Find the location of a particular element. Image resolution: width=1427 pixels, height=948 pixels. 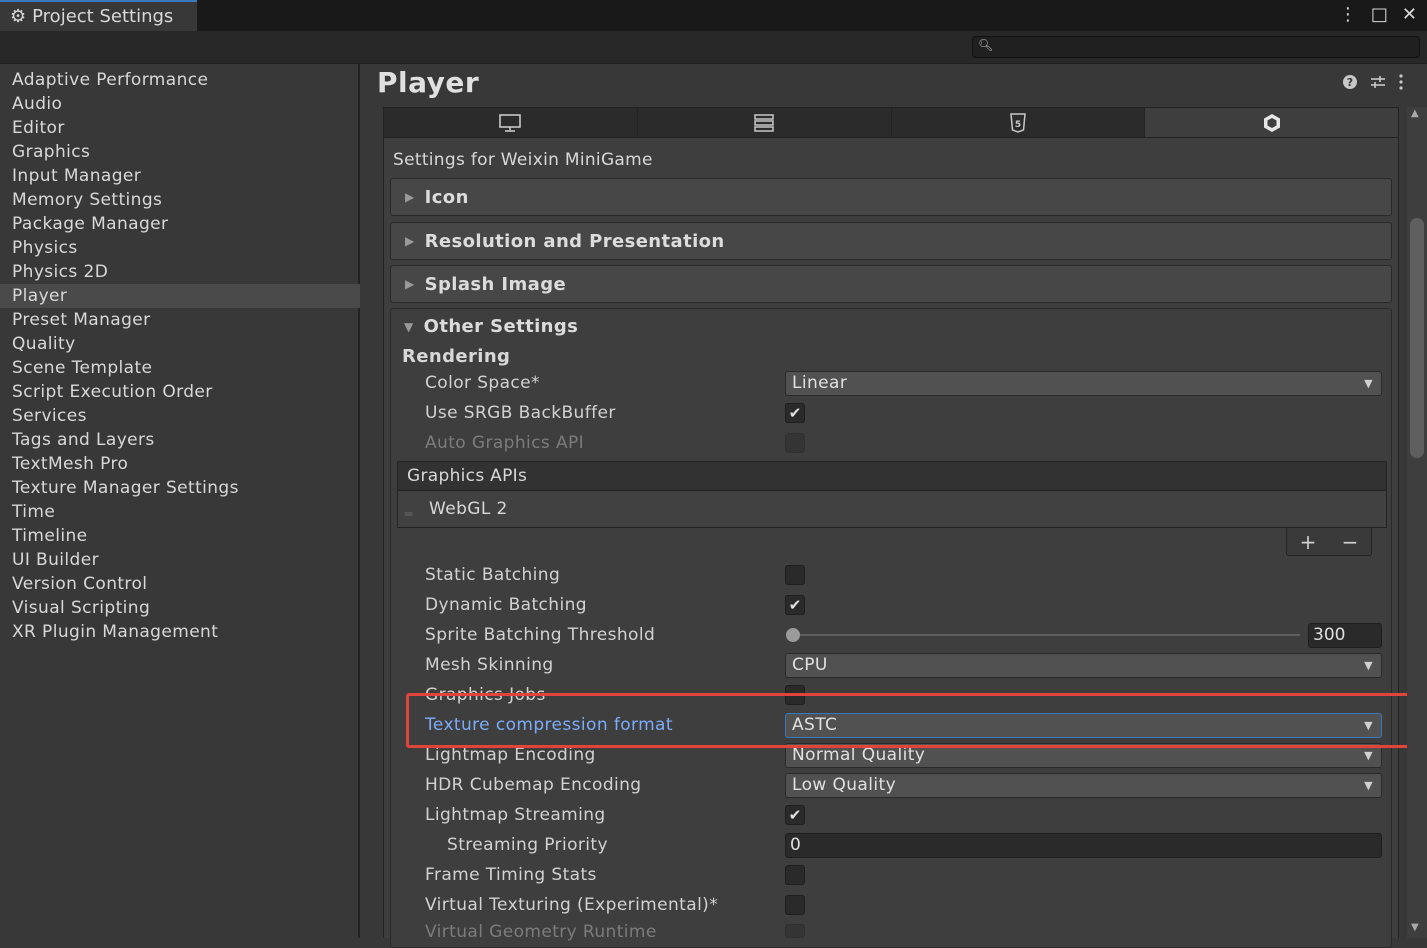

search-icon: 🔍︎ is located at coordinates (986, 45).